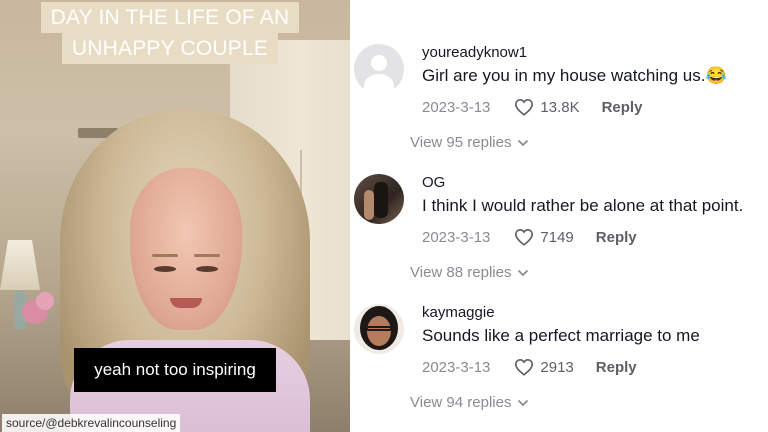 This screenshot has width=768, height=432. What do you see at coordinates (379, 84) in the screenshot?
I see `avatar-body-shape` at bounding box center [379, 84].